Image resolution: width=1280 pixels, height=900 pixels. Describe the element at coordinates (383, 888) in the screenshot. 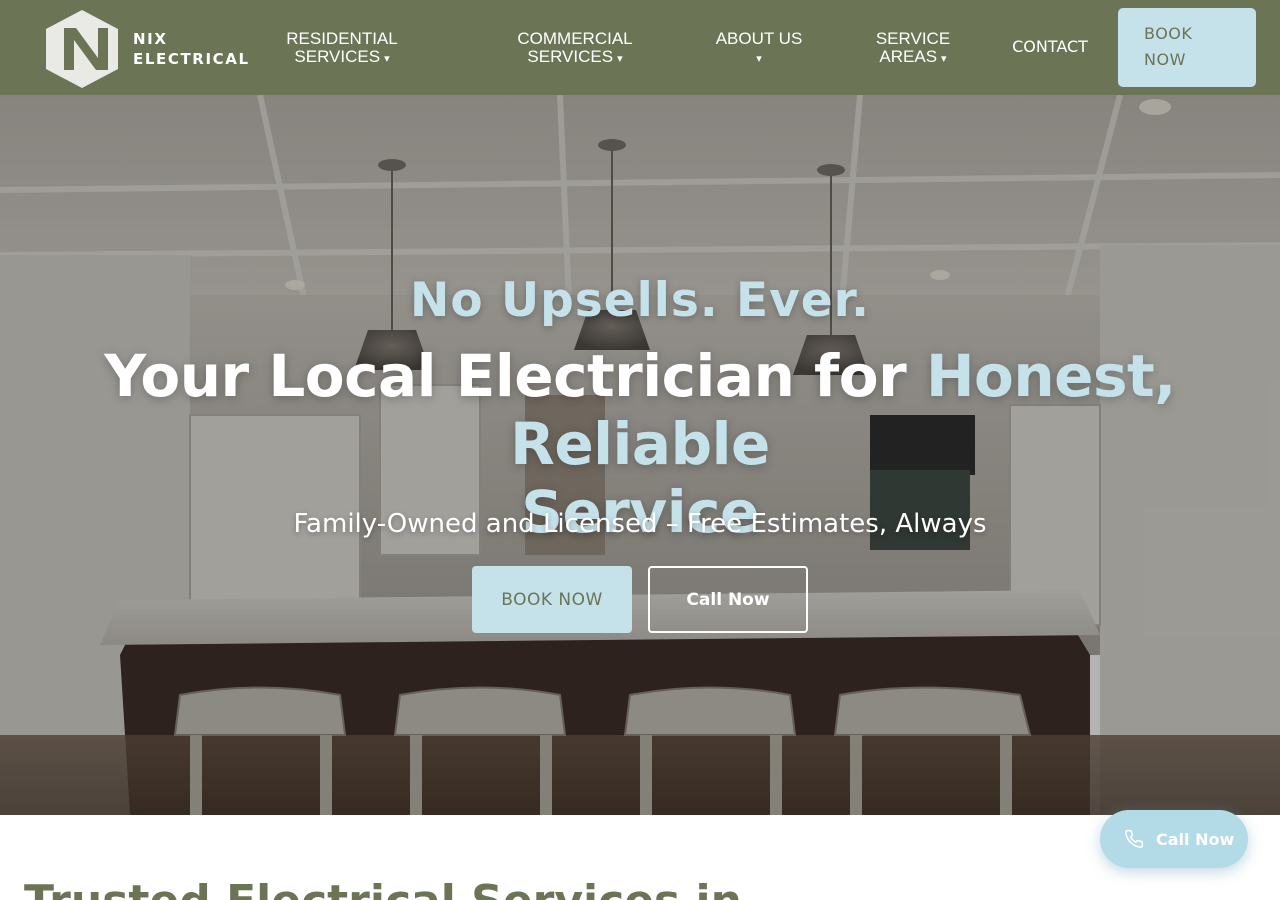

I see `section-heading: Trusted Electrical Services in` at that location.